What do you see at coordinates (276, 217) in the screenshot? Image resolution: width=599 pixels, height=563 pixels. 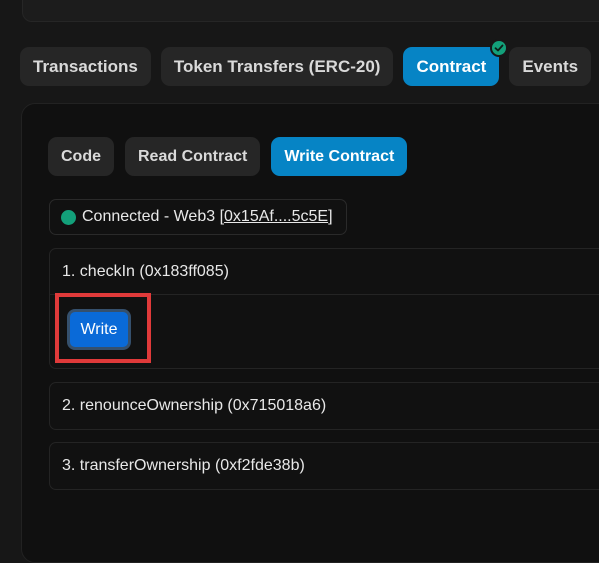 I see `wallet-address-link: 0x15Af....5c5E` at bounding box center [276, 217].